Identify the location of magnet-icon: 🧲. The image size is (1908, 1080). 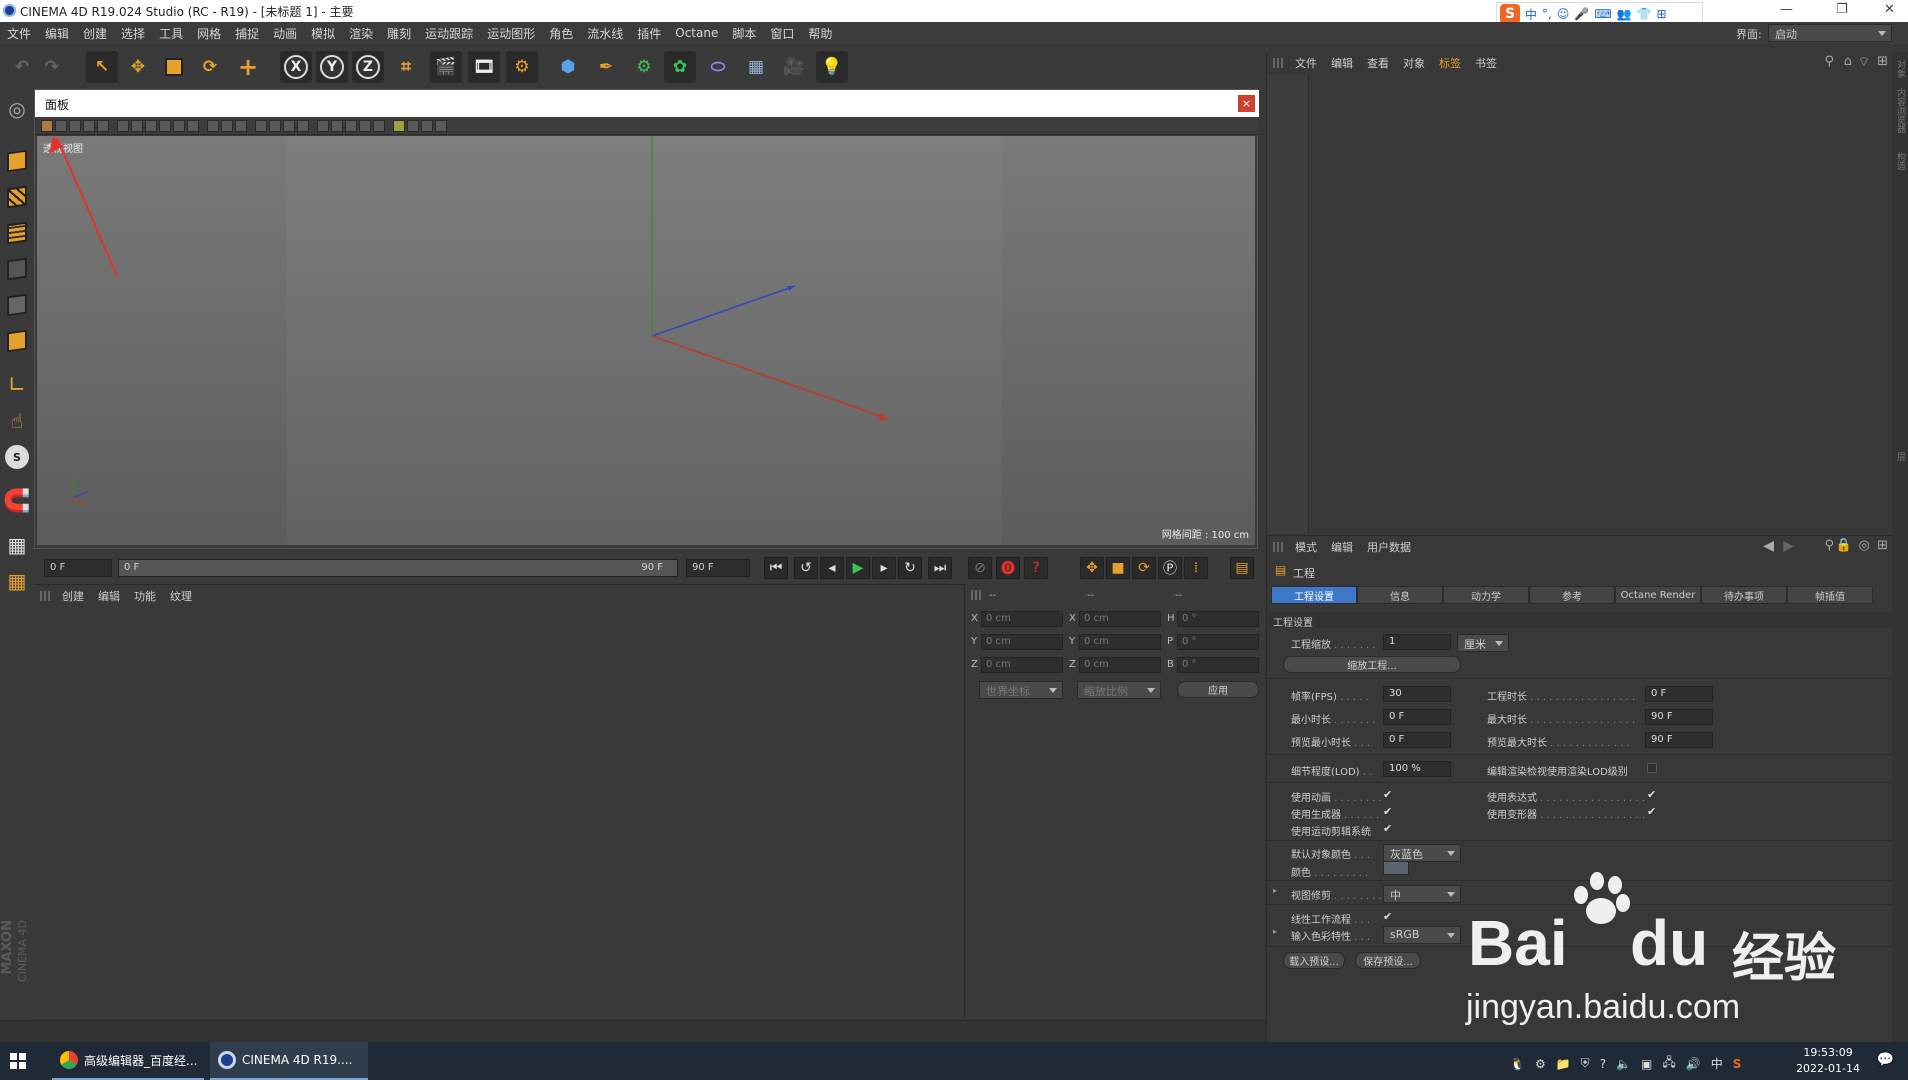
(17, 501).